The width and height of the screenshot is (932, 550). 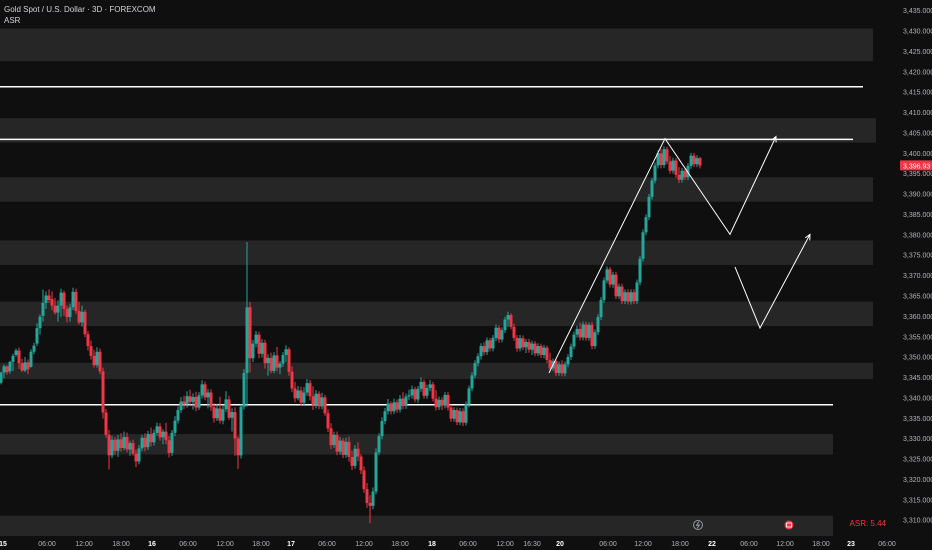 I want to click on x-tick-16: 20, so click(x=560, y=544).